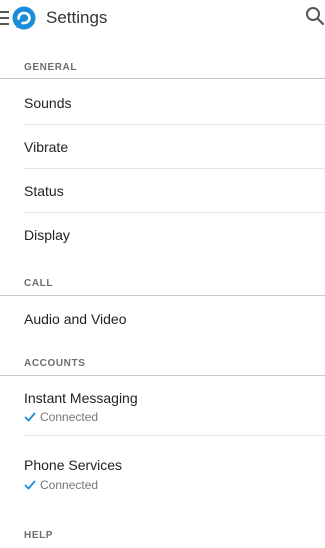  Describe the element at coordinates (73, 465) in the screenshot. I see `settings-item-phone-services: Phone Services` at that location.